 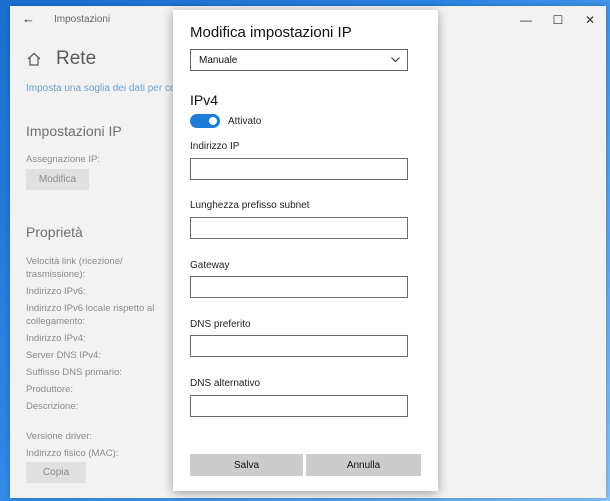 I want to click on maximize-icon: ☐, so click(x=558, y=20).